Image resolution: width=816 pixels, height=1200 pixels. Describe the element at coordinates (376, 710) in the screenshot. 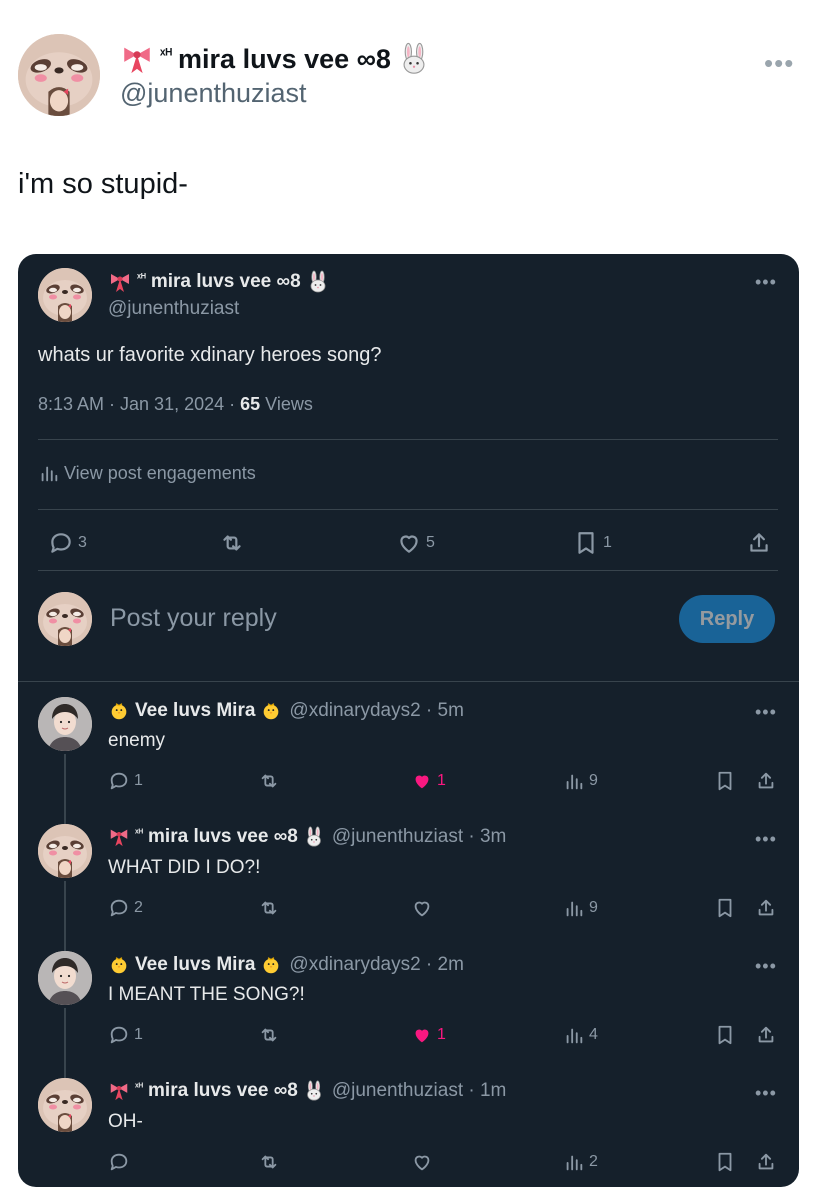

I see `reply-meta: @xdinarydays2 · 5m` at that location.